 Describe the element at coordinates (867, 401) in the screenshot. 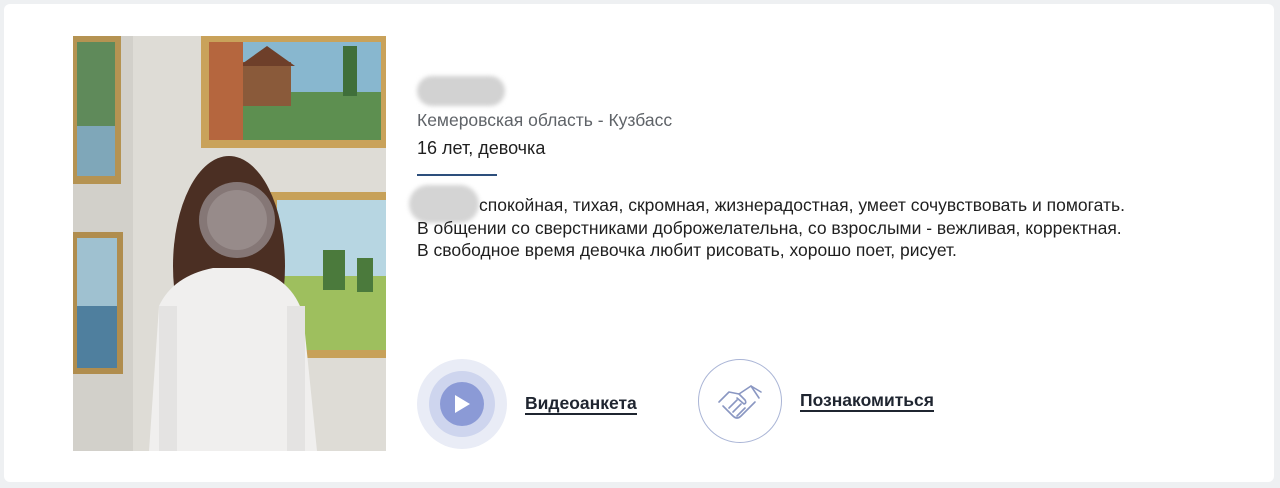

I see `get-acquainted-link: Познакомиться` at that location.